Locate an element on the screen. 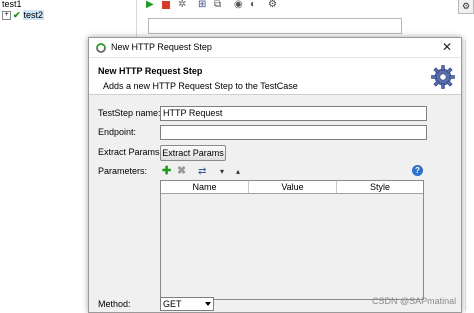  teststep-name-label: TestStep name: is located at coordinates (129, 113).